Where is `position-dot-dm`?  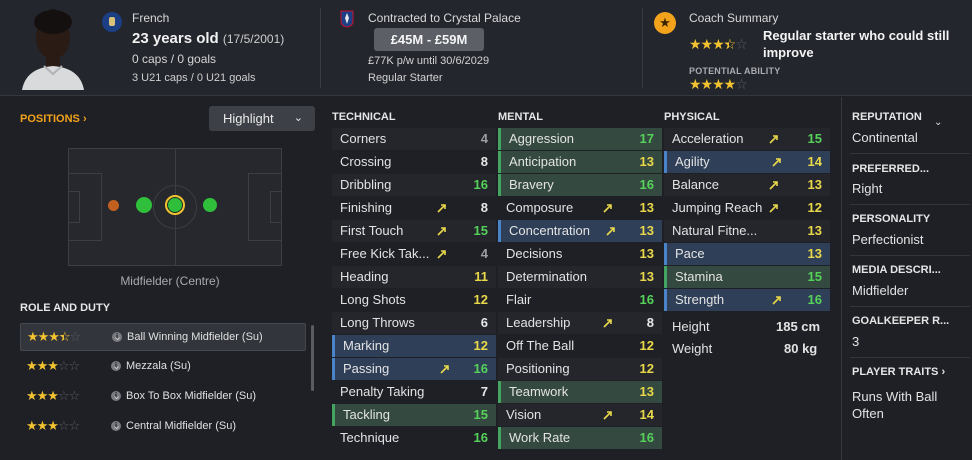
position-dot-dm is located at coordinates (144, 205).